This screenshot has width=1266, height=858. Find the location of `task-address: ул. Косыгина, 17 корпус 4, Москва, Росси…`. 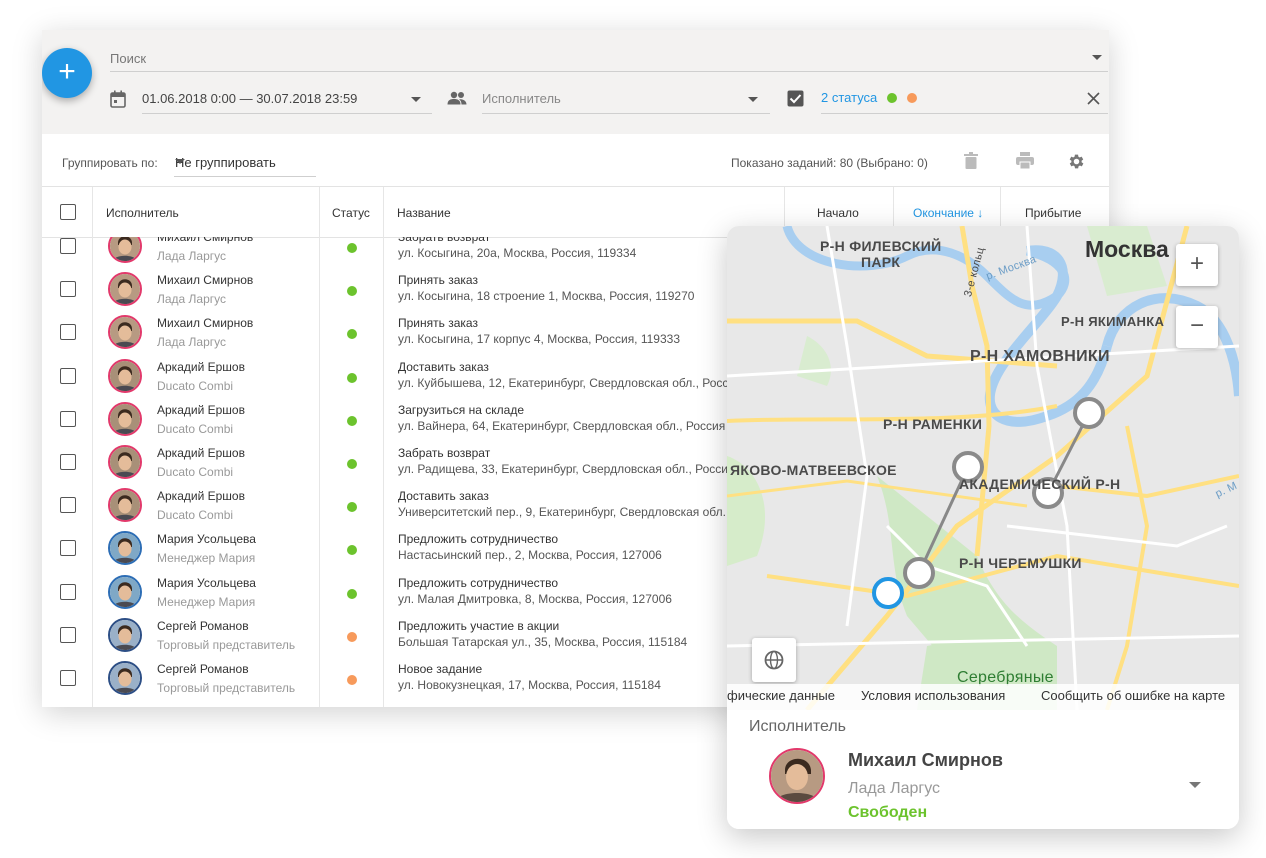

task-address: ул. Косыгина, 17 корпус 4, Москва, Росси… is located at coordinates (539, 339).